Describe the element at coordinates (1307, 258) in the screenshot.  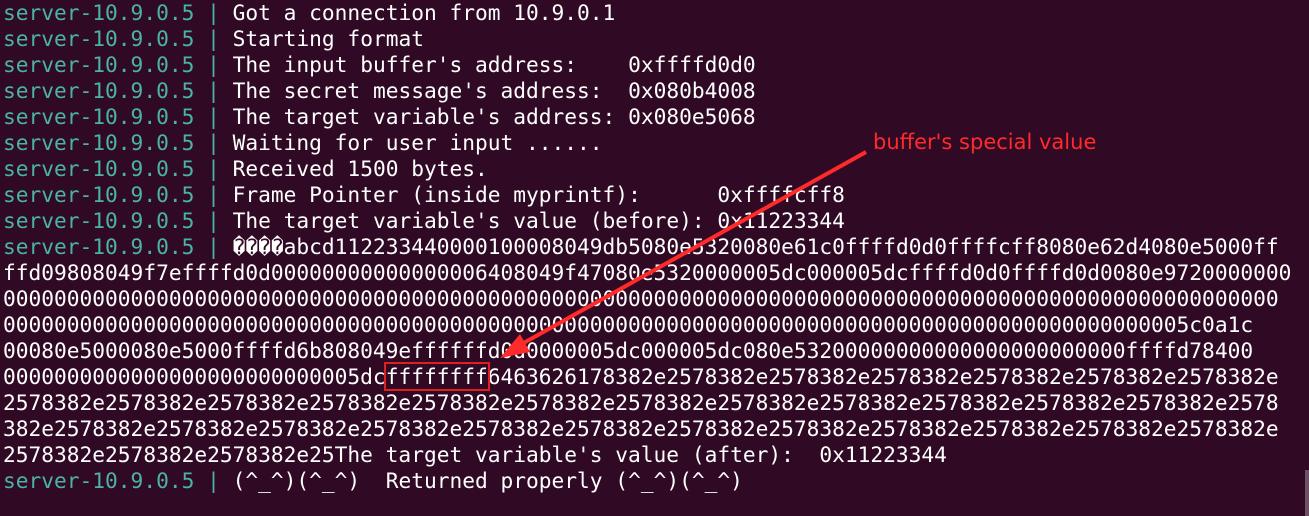
I see `scrollbar` at that location.